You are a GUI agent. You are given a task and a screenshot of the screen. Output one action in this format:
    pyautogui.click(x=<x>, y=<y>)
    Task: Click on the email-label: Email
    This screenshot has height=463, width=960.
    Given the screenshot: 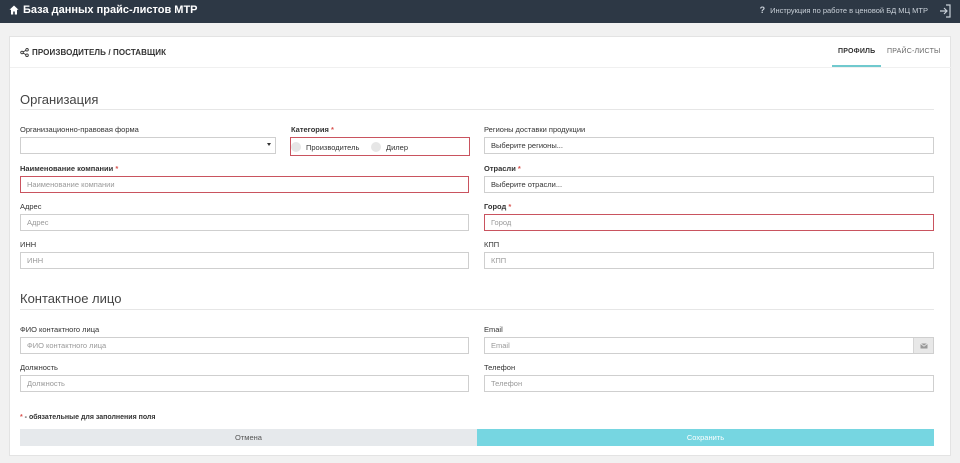 What is the action you would take?
    pyautogui.click(x=493, y=329)
    